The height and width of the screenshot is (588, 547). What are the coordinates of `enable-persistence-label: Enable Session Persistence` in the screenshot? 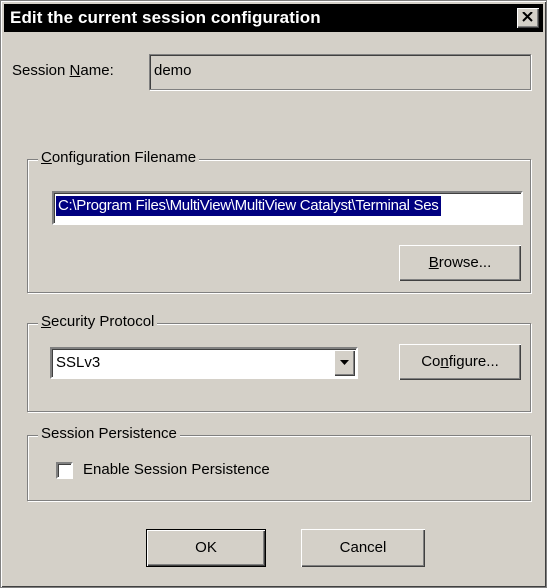 It's located at (176, 469).